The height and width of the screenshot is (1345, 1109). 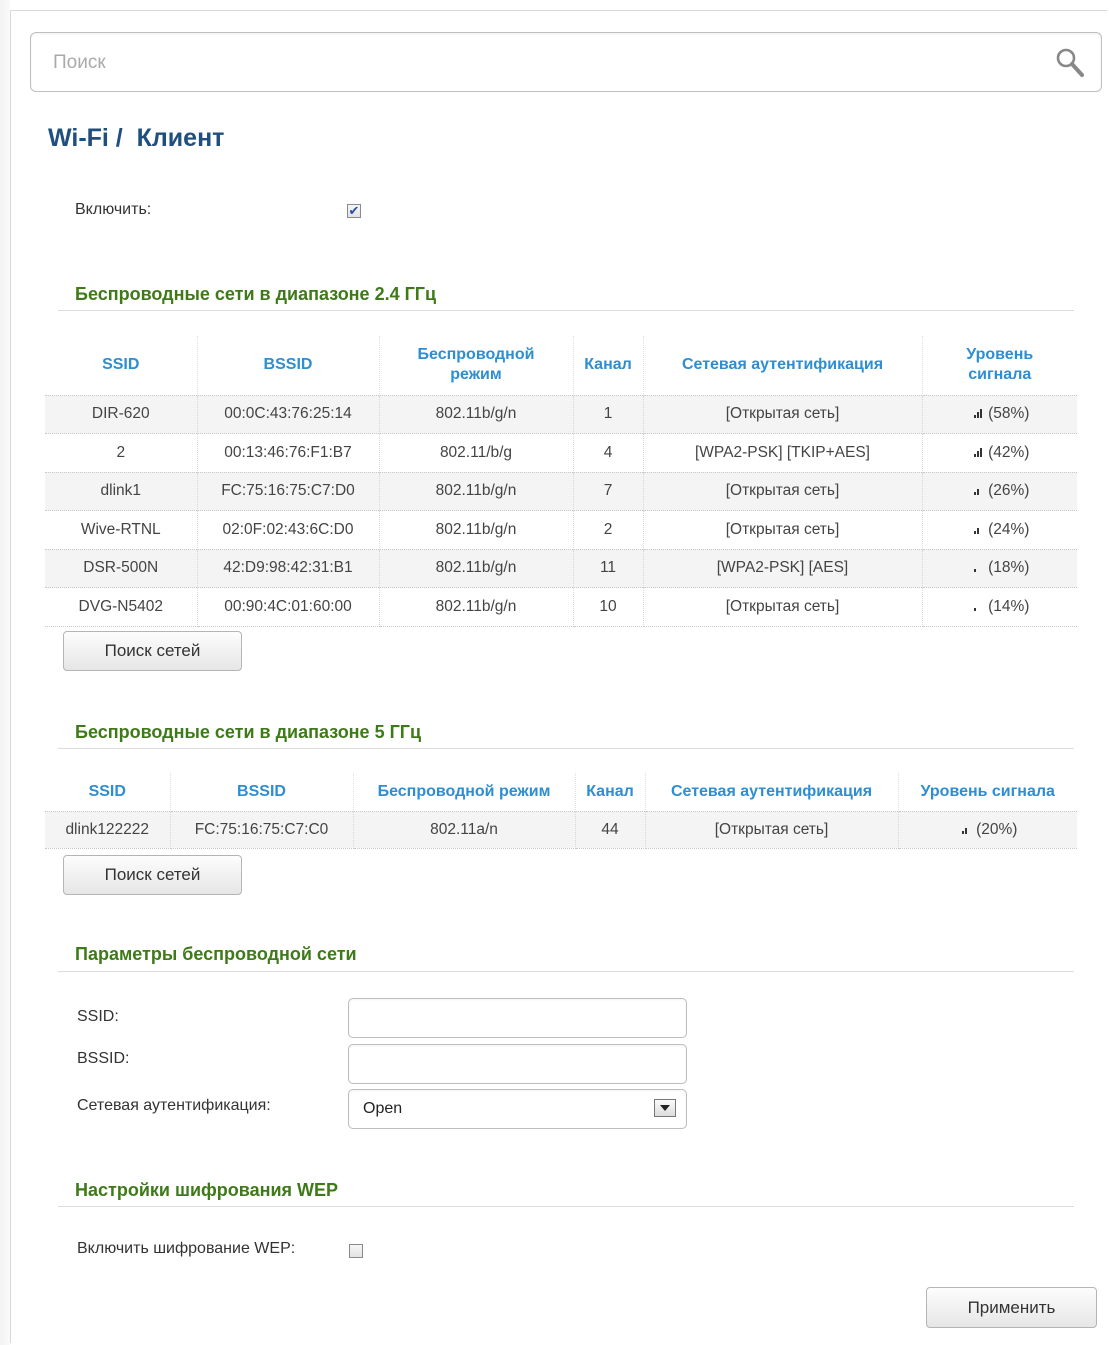 I want to click on cell-channel: 11, so click(x=608, y=568).